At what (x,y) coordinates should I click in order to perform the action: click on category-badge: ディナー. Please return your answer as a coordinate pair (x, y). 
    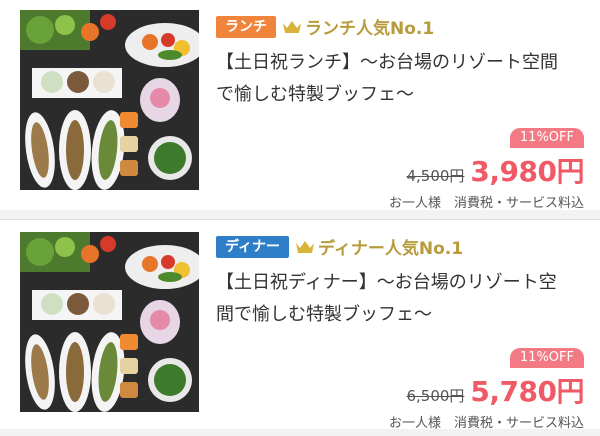
    Looking at the image, I should click on (253, 246).